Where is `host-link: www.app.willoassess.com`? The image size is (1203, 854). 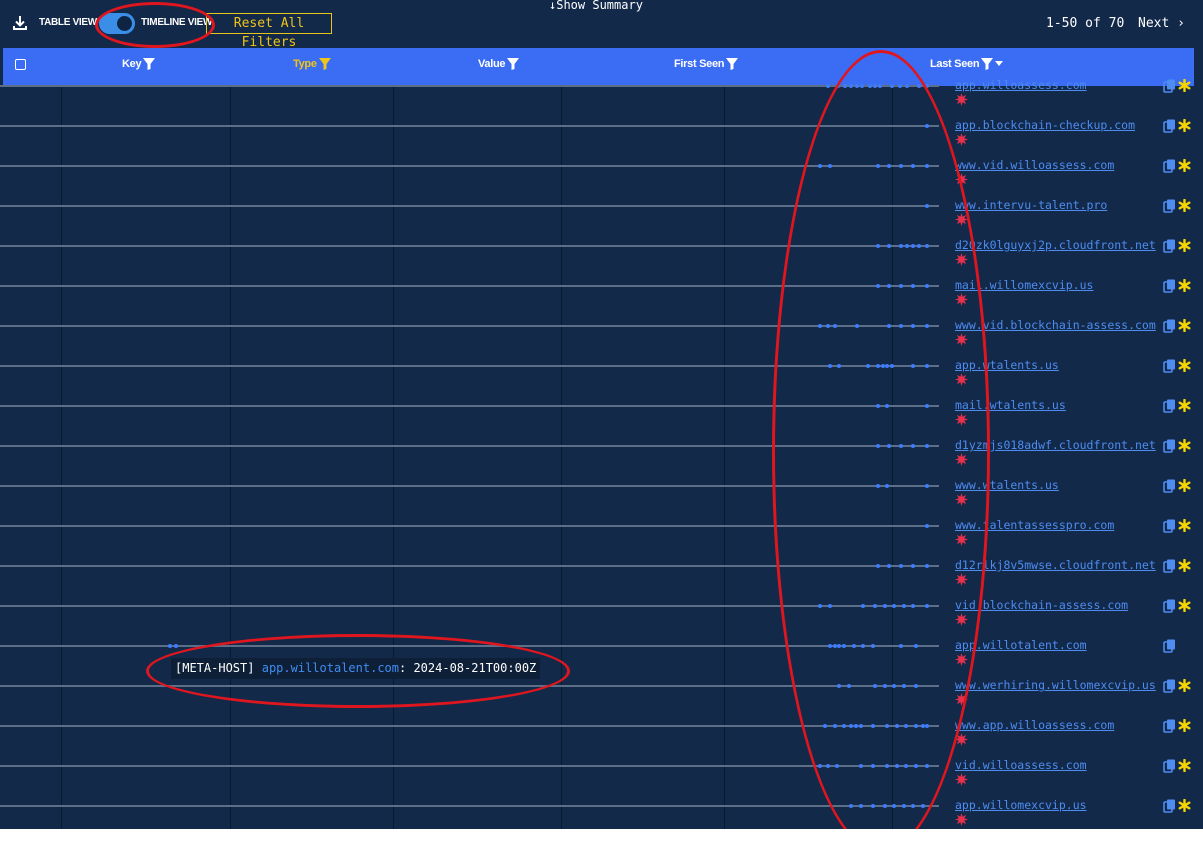 host-link: www.app.willoassess.com is located at coordinates (1034, 725).